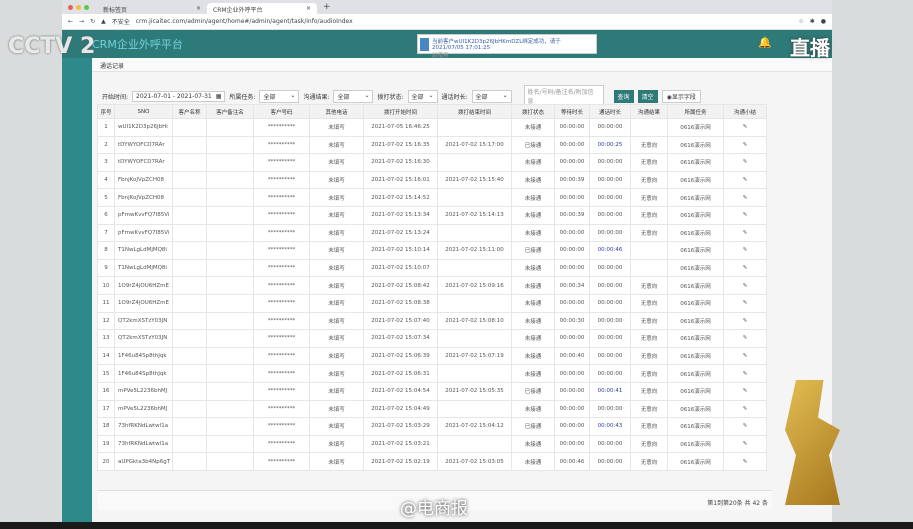  Describe the element at coordinates (823, 21) in the screenshot. I see `profile-icon: ●` at that location.